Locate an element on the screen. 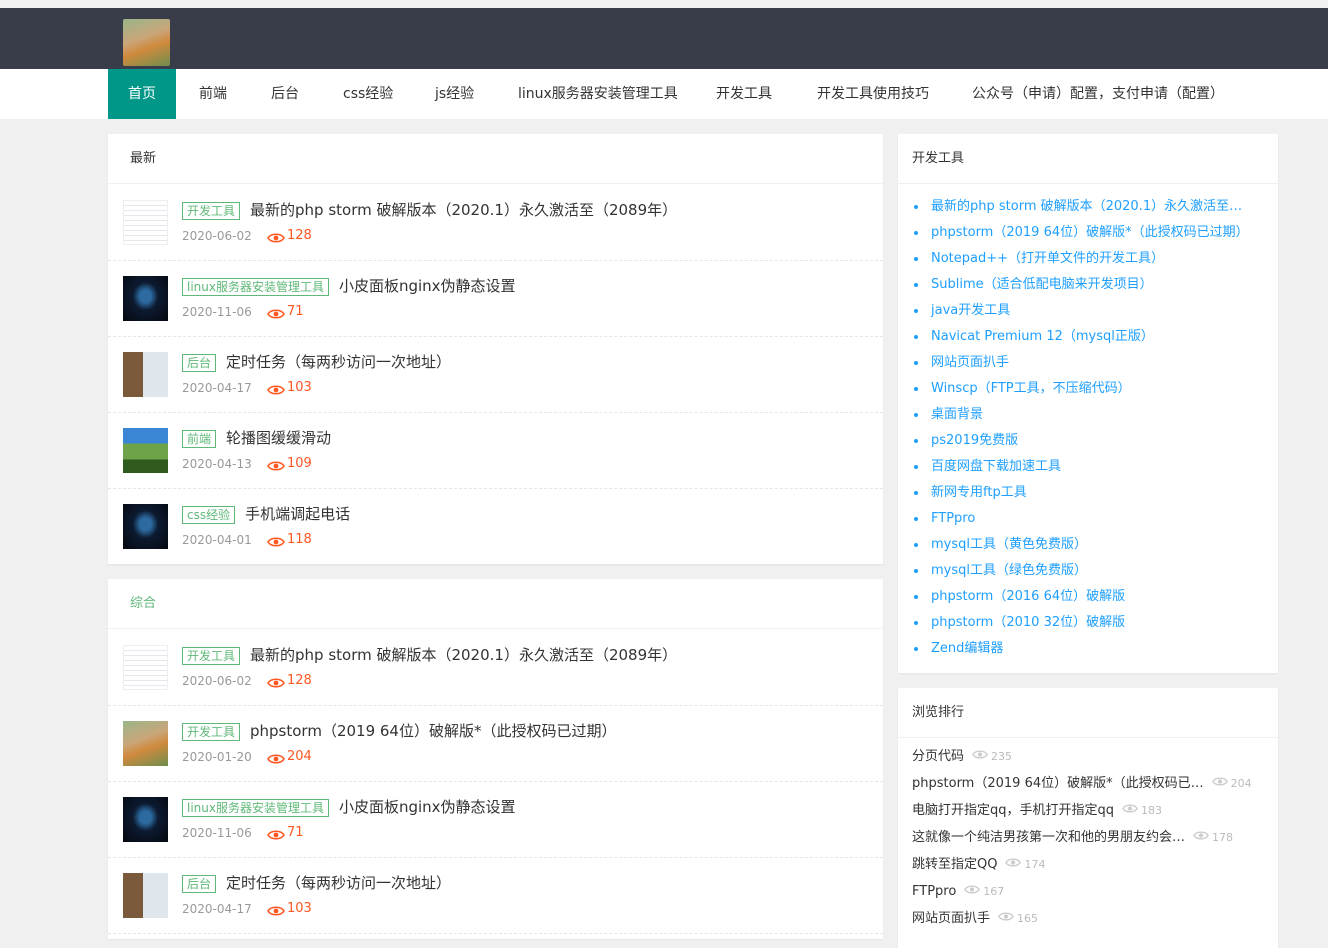 Image resolution: width=1328 pixels, height=948 pixels. nav-item-home: 首页 is located at coordinates (142, 94).